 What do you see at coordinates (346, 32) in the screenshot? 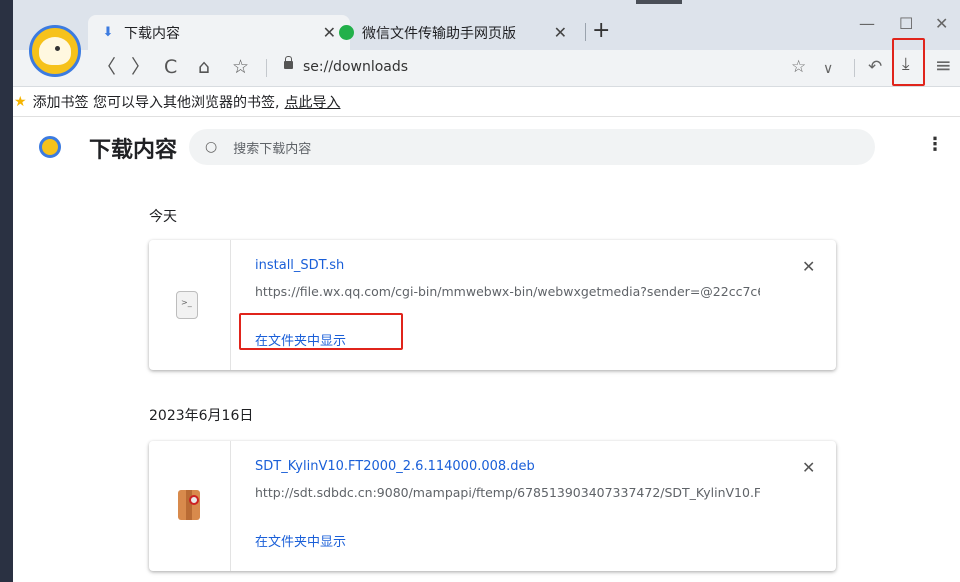
I see `wechat-icon` at bounding box center [346, 32].